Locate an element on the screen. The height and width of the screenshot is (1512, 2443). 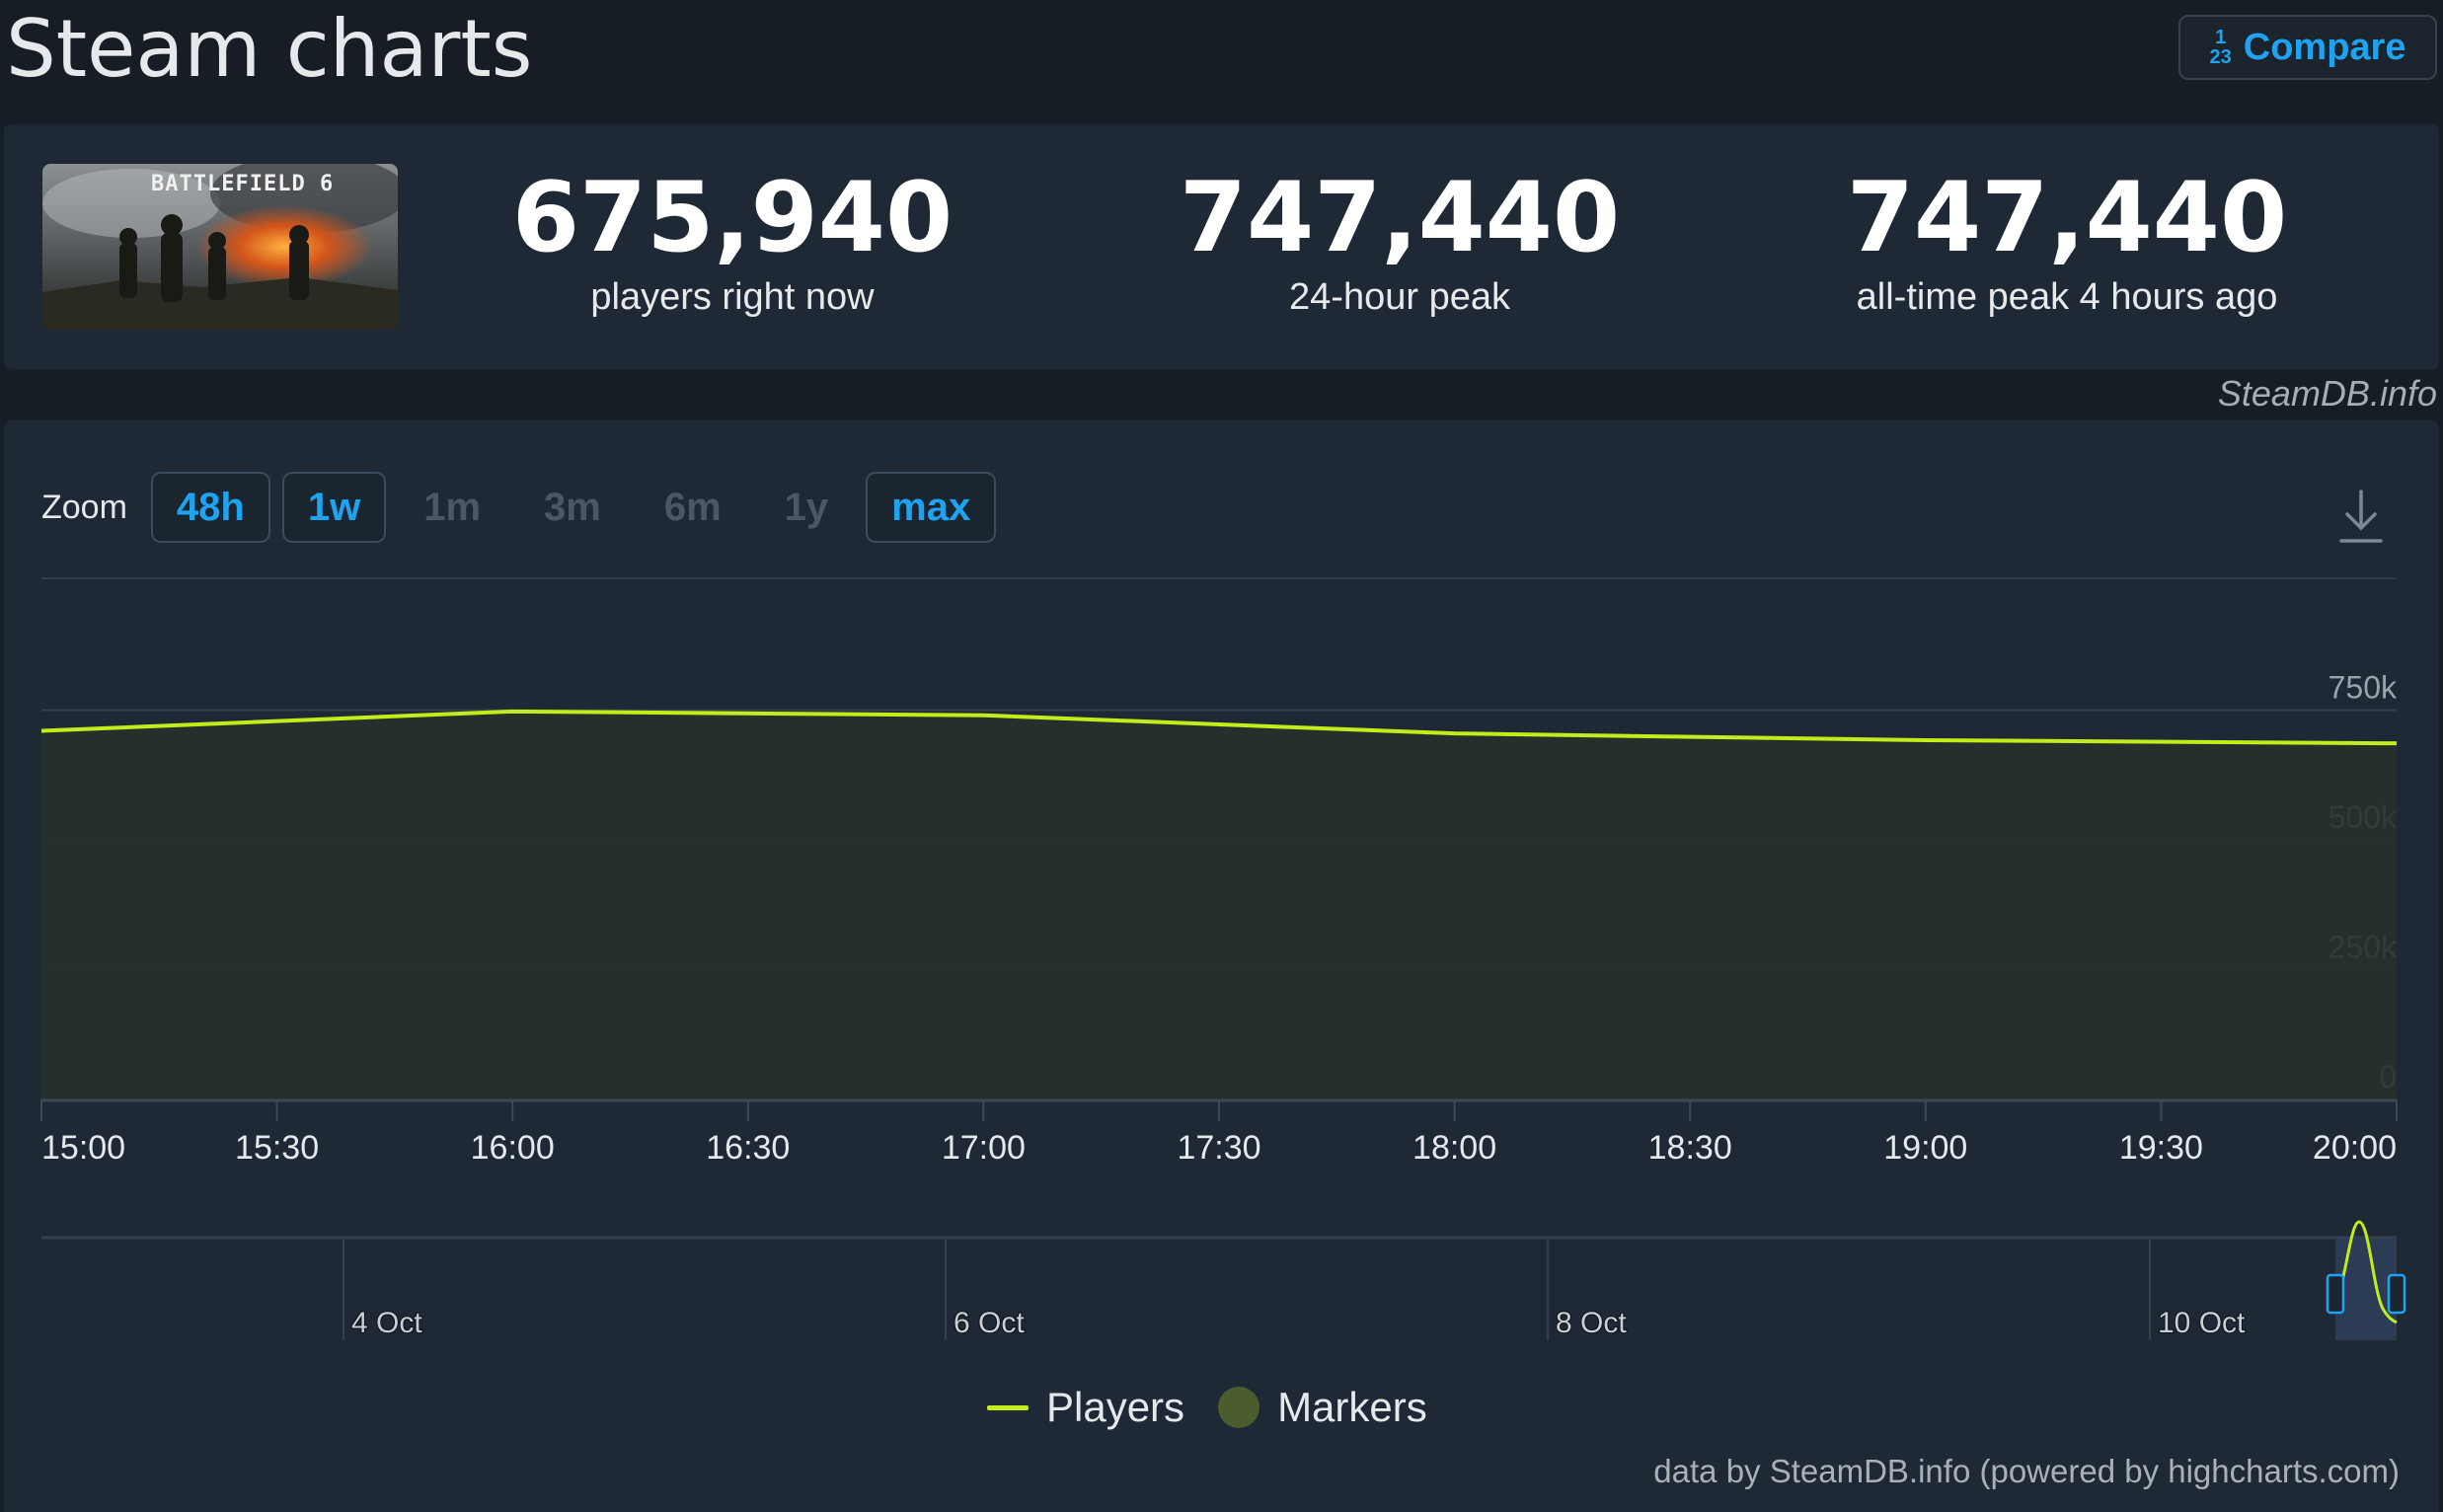
x-tick-label: 17:30 is located at coordinates (1218, 1148).